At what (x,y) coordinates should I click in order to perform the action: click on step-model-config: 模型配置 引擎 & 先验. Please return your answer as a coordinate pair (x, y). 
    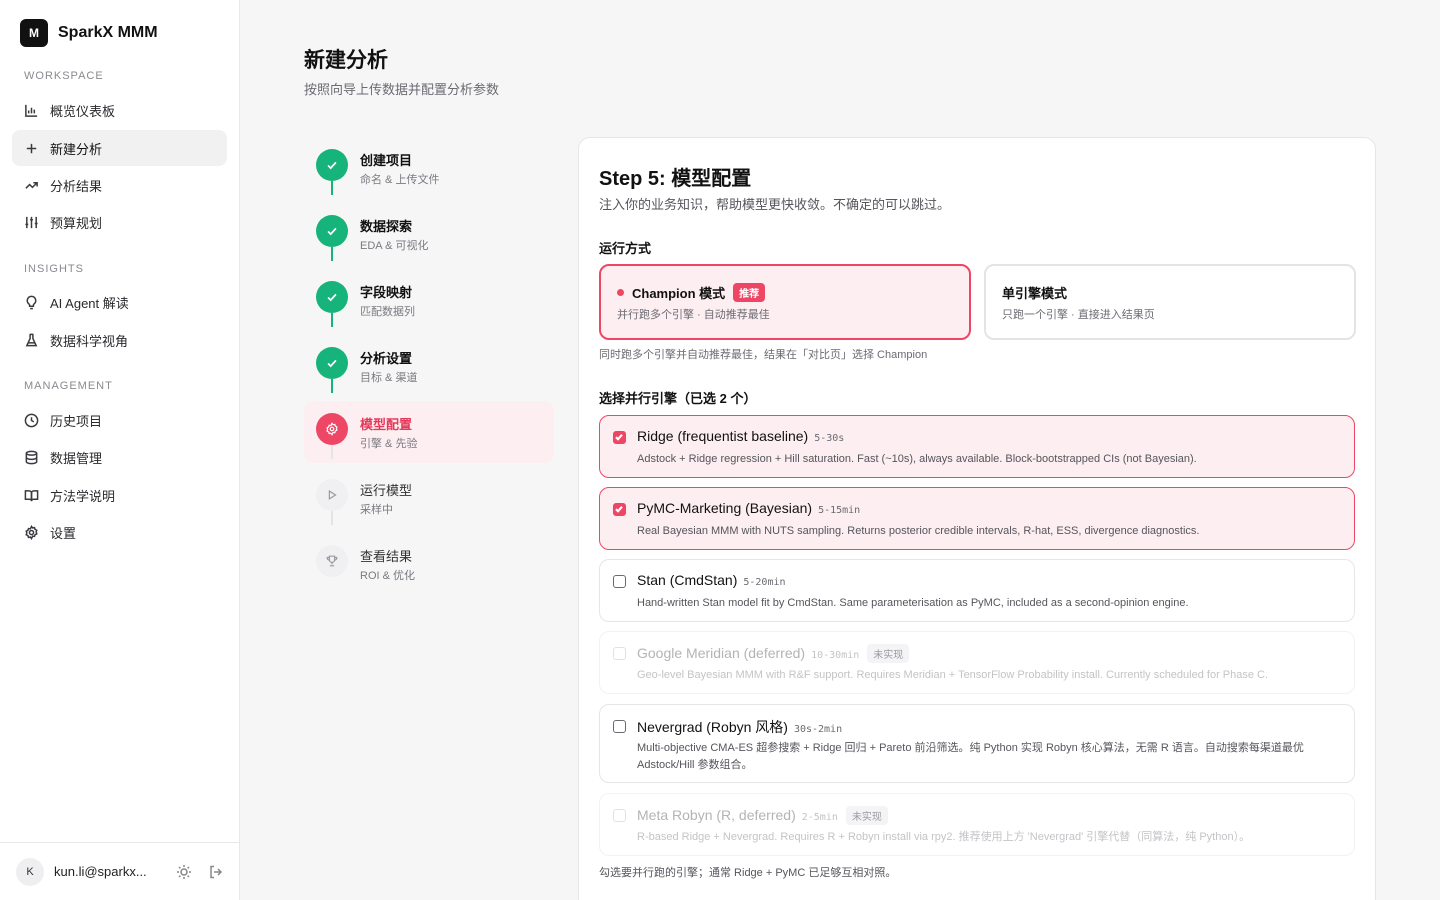
    Looking at the image, I should click on (429, 432).